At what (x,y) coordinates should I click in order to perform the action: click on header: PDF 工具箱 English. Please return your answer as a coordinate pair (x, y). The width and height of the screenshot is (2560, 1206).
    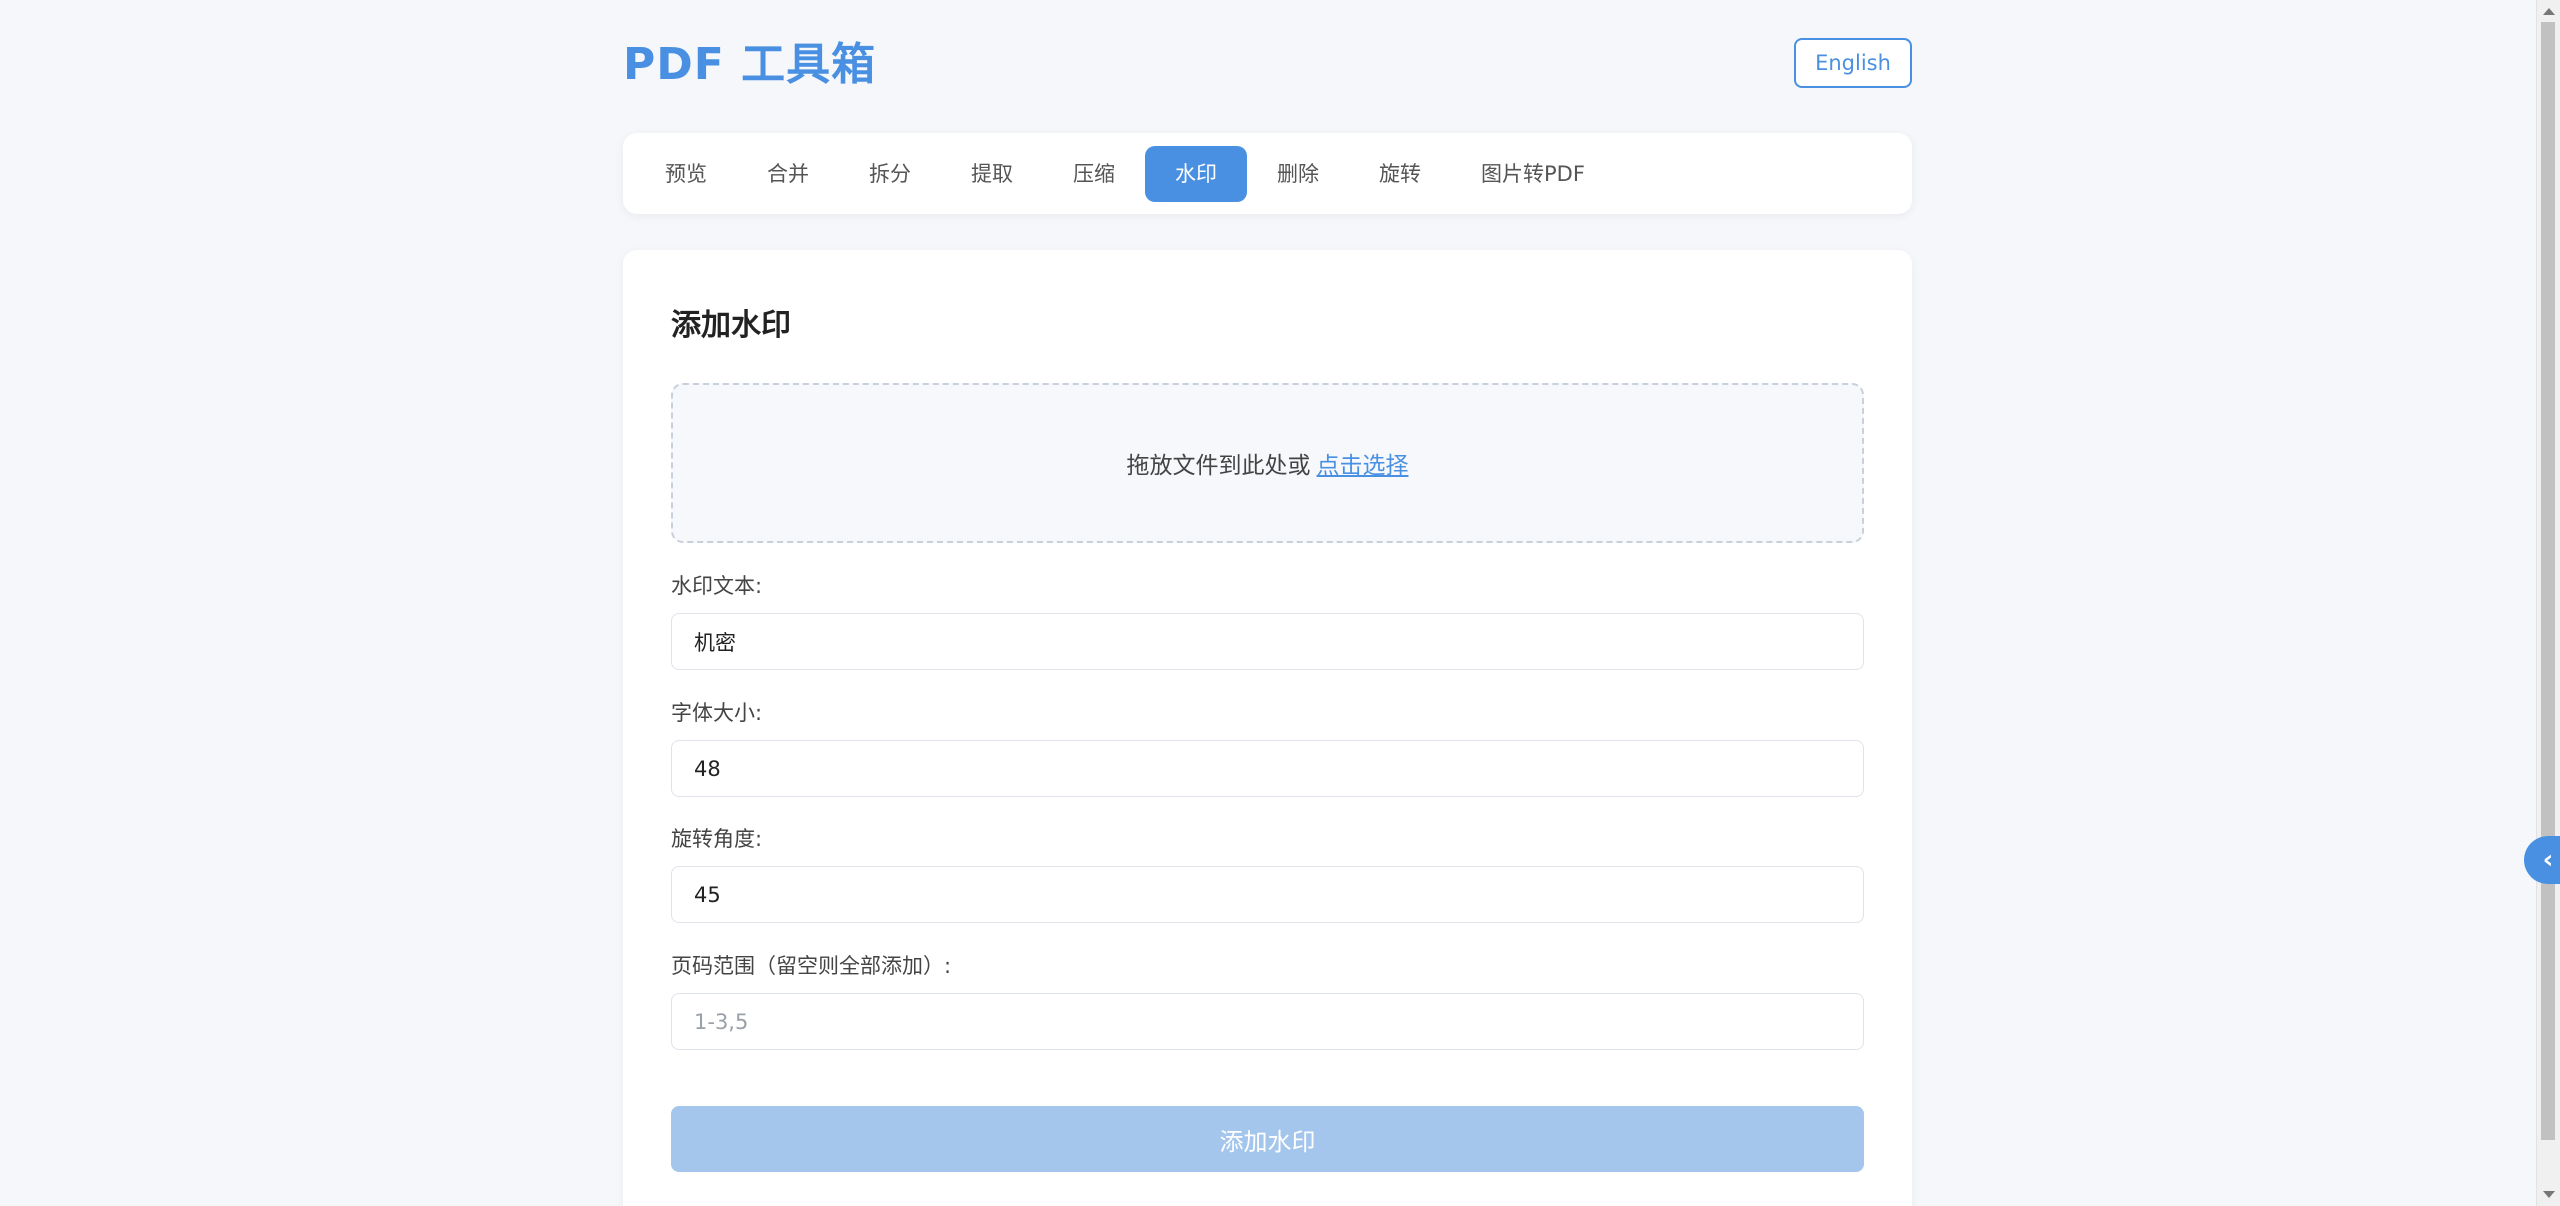
    Looking at the image, I should click on (1267, 65).